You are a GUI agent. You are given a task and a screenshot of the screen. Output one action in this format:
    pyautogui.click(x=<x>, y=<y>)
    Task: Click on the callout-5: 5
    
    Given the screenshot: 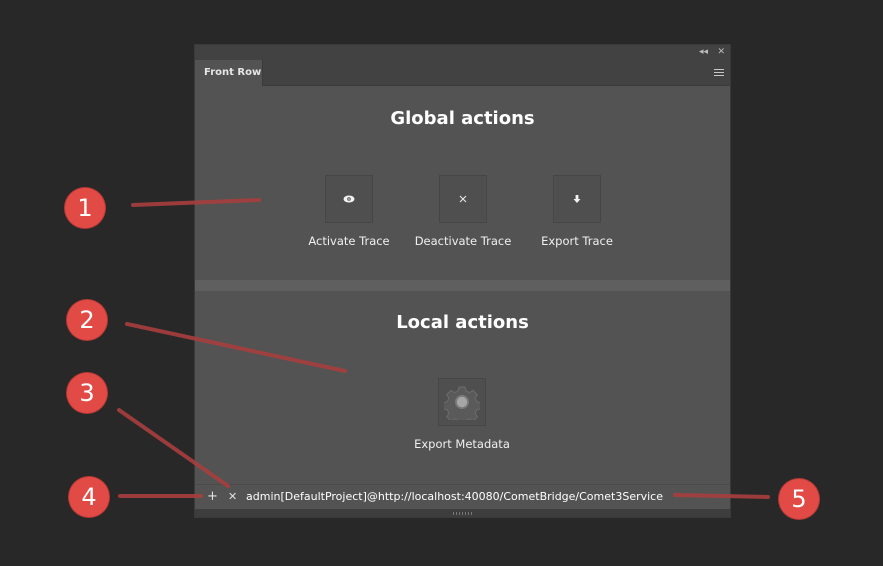 What is the action you would take?
    pyautogui.click(x=799, y=499)
    